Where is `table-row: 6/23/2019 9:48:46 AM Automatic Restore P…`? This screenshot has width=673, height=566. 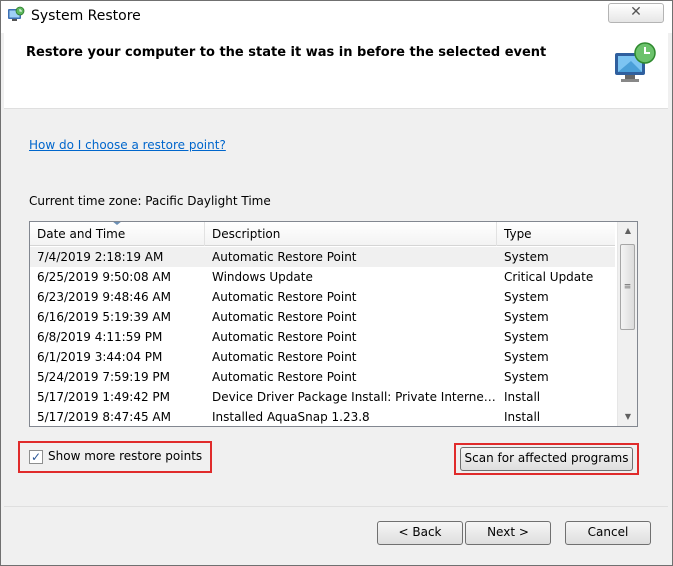
table-row: 6/23/2019 9:48:46 AM Automatic Restore P… is located at coordinates (322, 297).